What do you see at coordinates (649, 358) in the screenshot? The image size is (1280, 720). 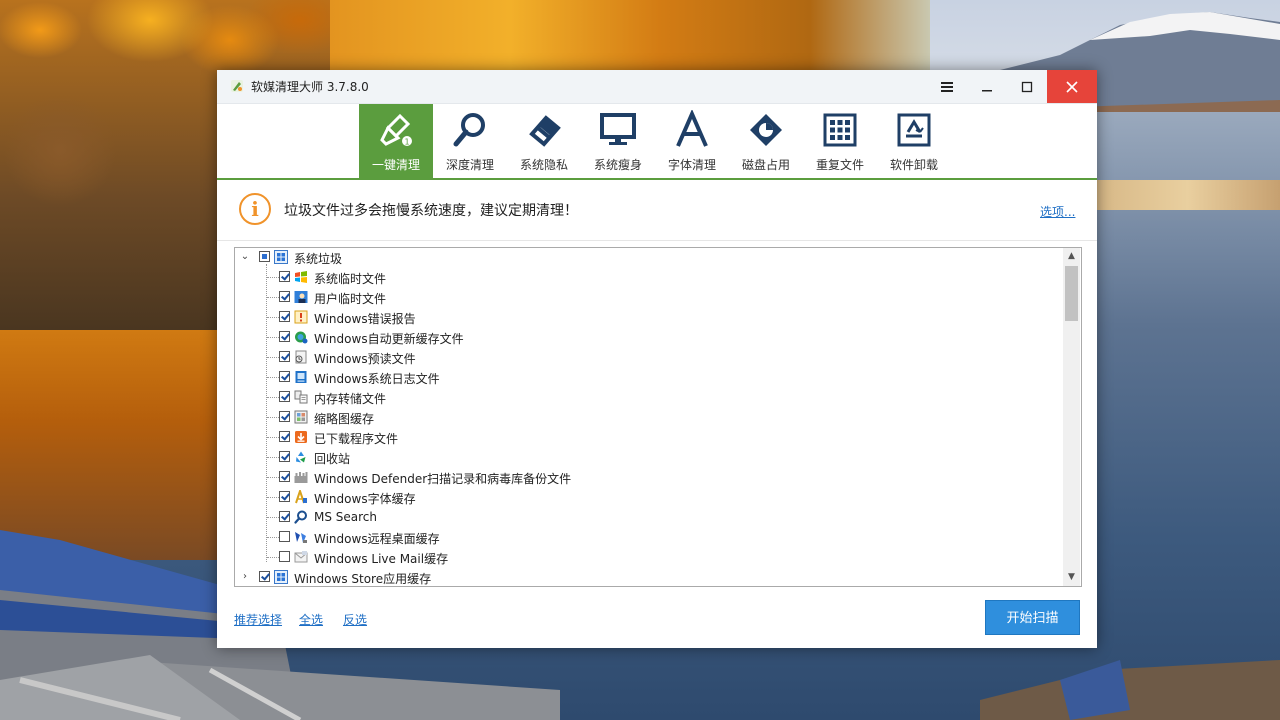 I see `tree-item: Windows预读文件` at bounding box center [649, 358].